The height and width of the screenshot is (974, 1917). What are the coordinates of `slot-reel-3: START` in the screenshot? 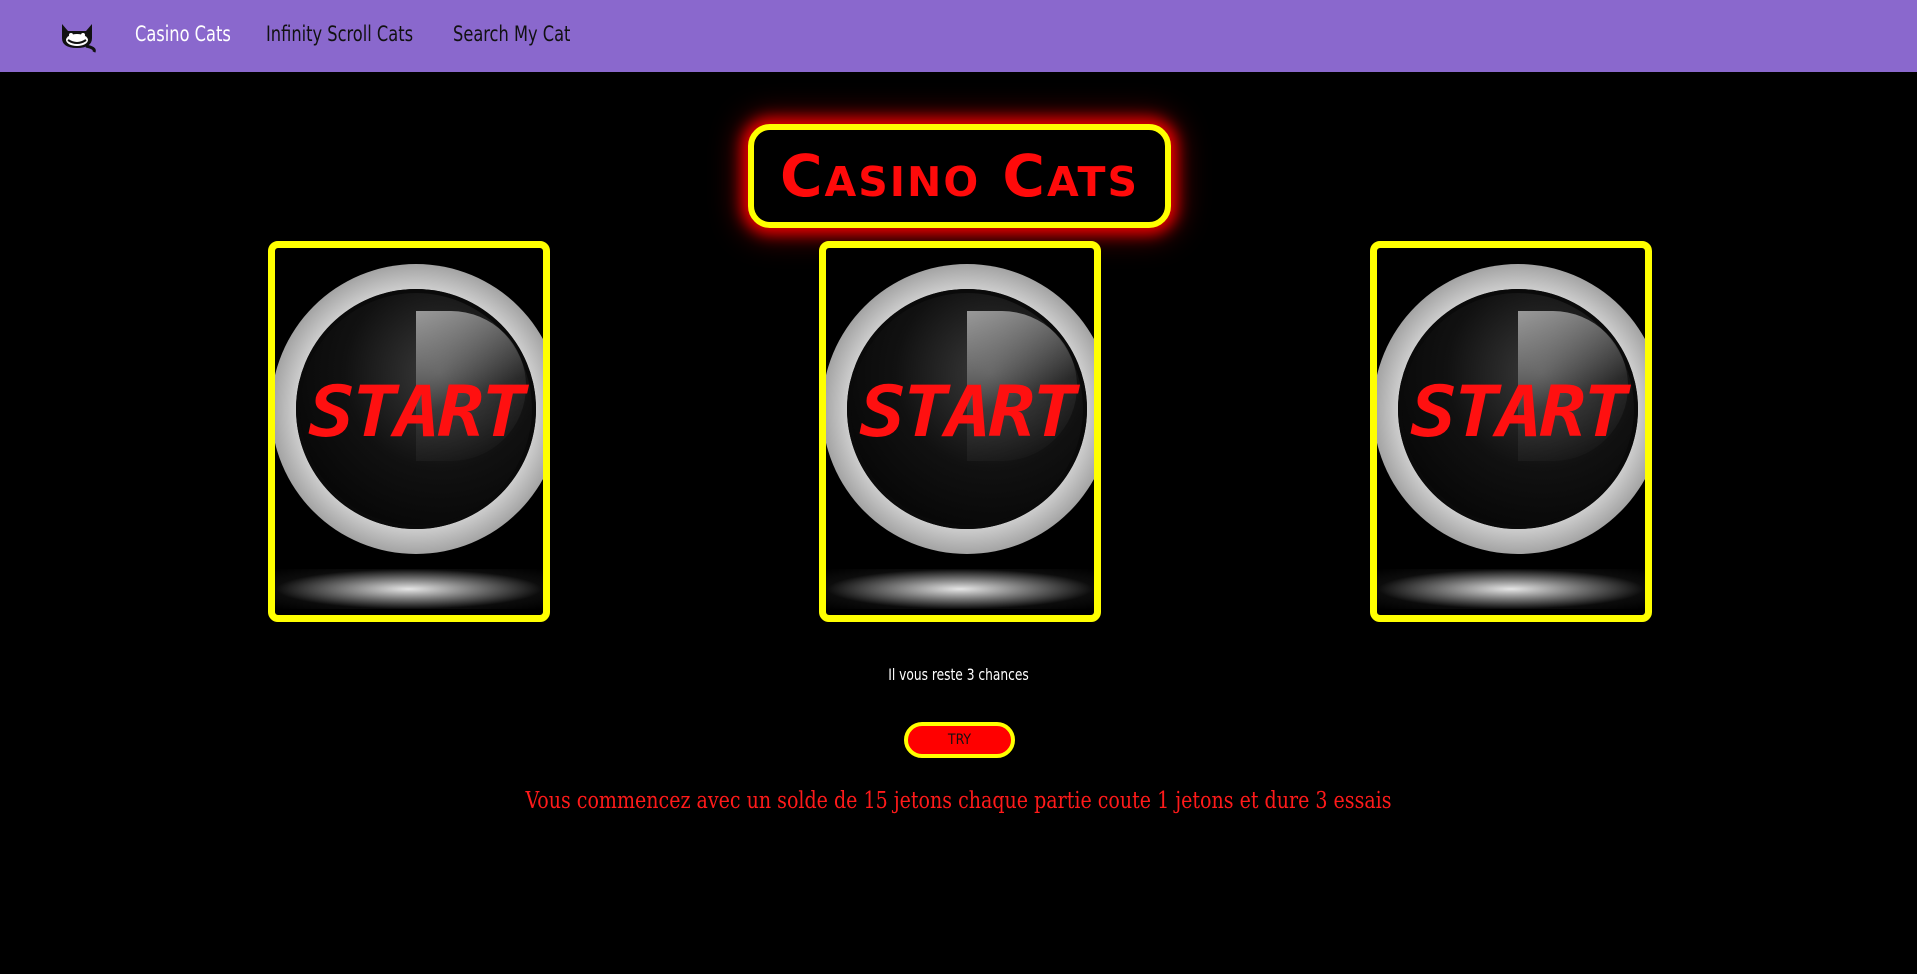 It's located at (1511, 431).